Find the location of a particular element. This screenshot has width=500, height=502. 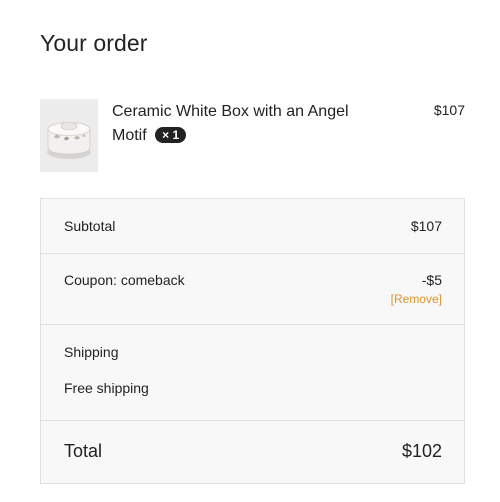

order-heading: Your order is located at coordinates (94, 43).